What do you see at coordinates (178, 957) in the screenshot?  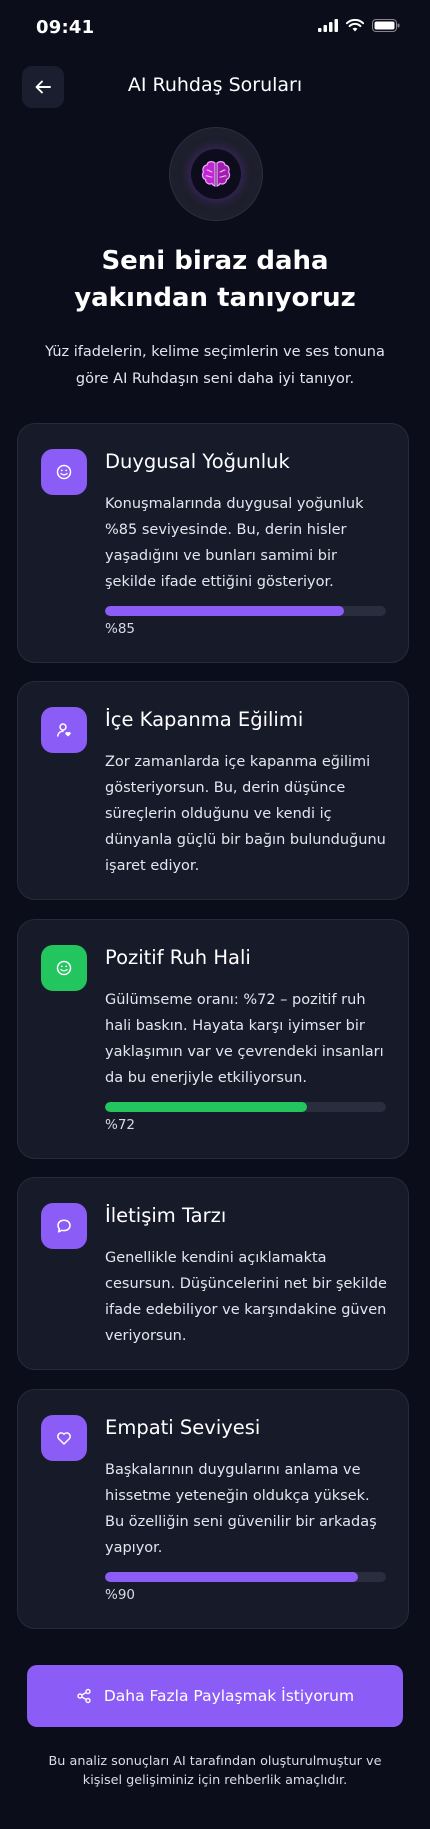 I see `card-title: Pozitif Ruh Hali` at bounding box center [178, 957].